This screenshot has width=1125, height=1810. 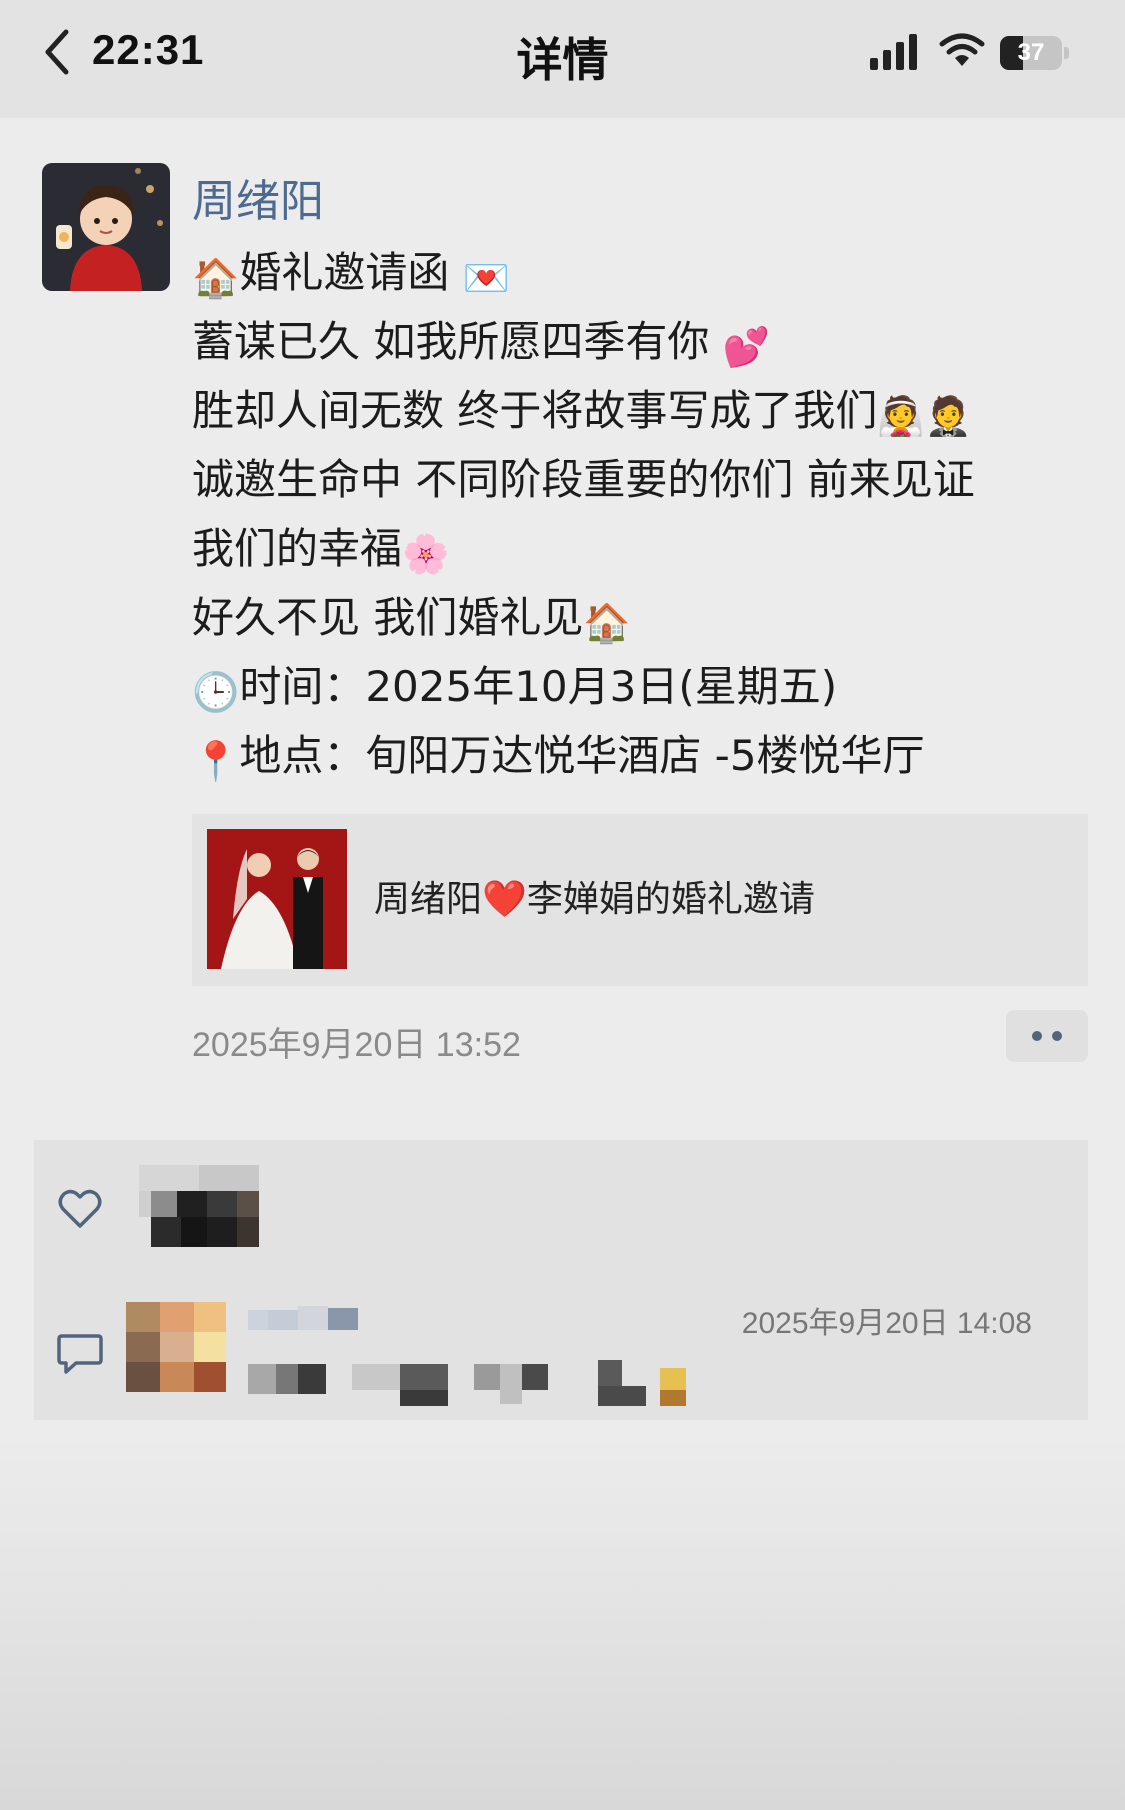 I want to click on comment-timestamp: 2025年9月20日 14:08, so click(x=886, y=1323).